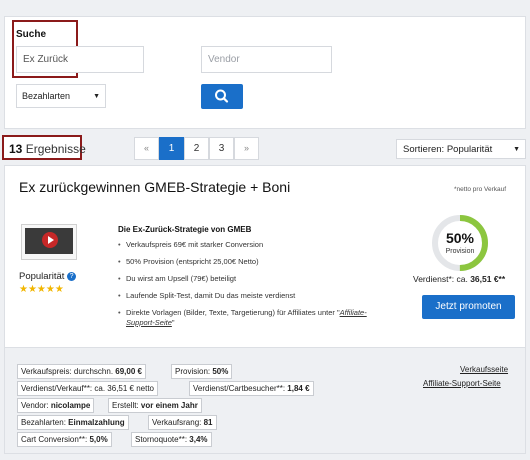 Image resolution: width=530 pixels, height=460 pixels. What do you see at coordinates (131, 388) in the screenshot?
I see `stat-value: 36,51 € netto` at bounding box center [131, 388].